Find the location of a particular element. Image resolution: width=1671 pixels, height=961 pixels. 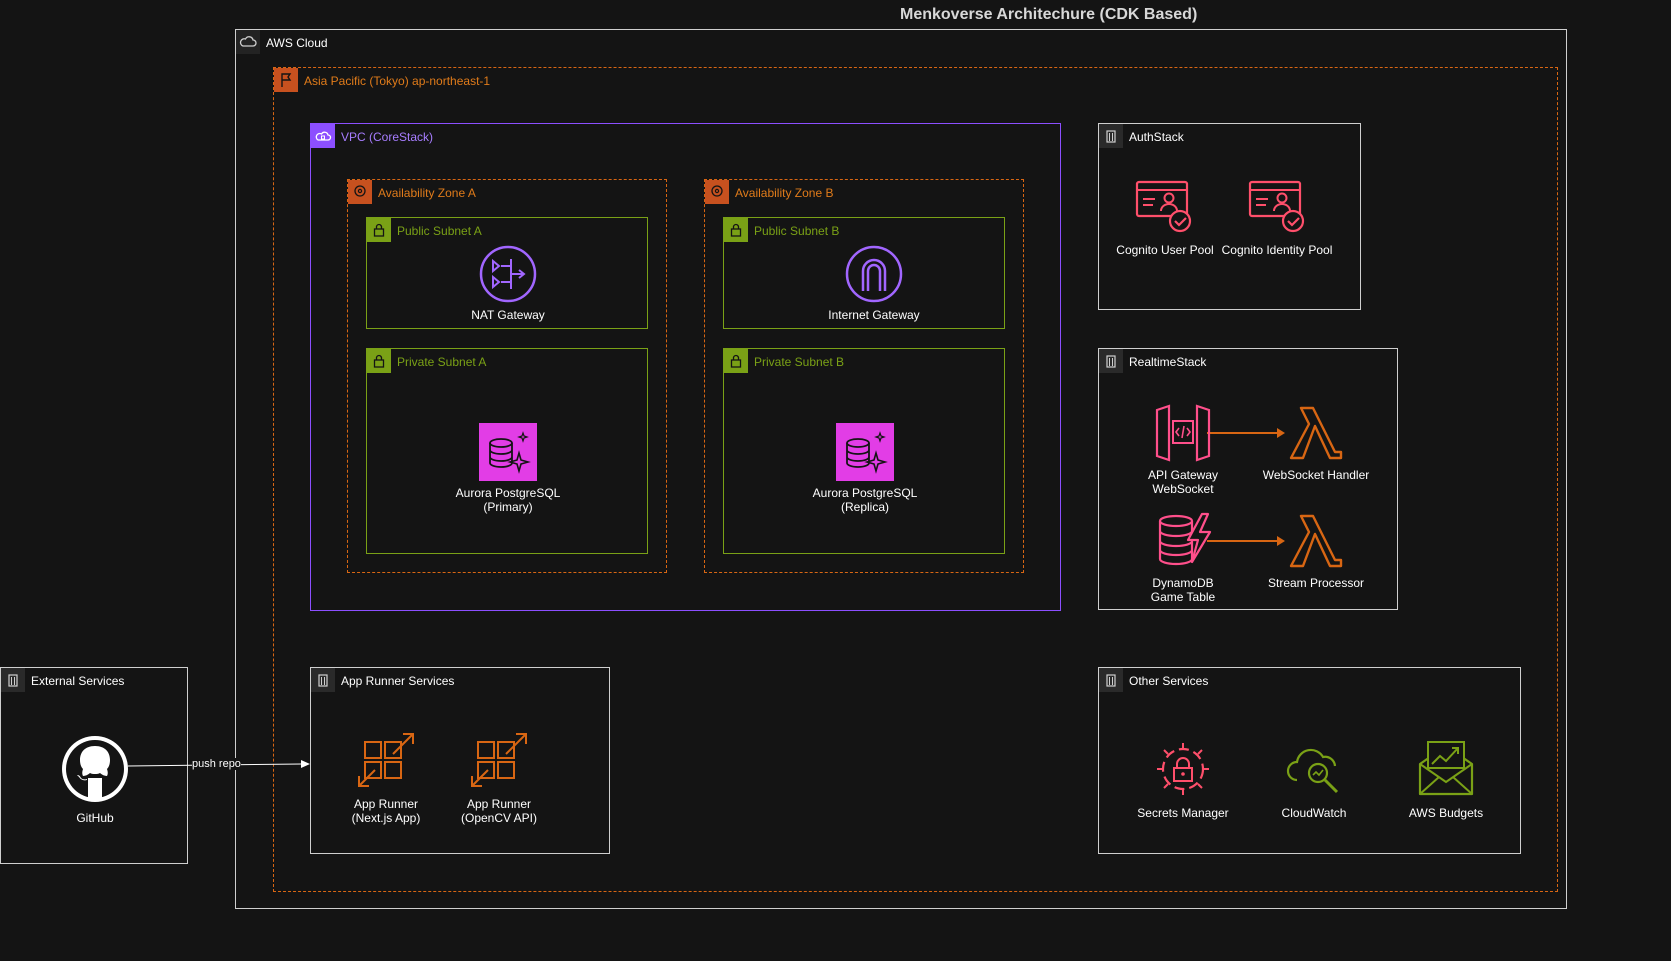

api-gateway-websocket-label: API Gateway WebSocket is located at coordinates (1183, 482).